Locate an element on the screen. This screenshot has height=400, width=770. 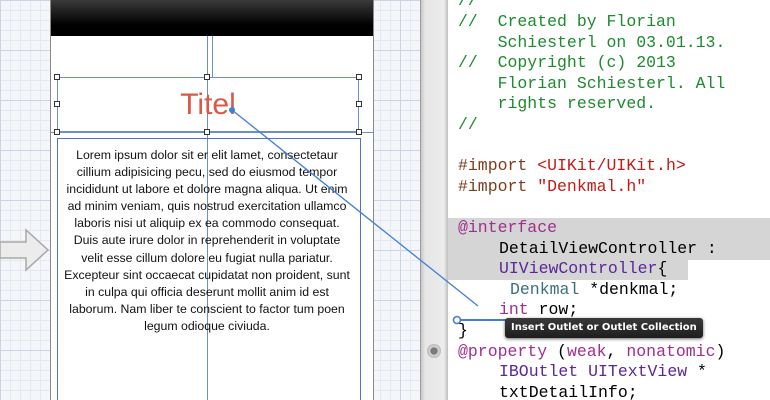
ivar-name: row; is located at coordinates (553, 309).